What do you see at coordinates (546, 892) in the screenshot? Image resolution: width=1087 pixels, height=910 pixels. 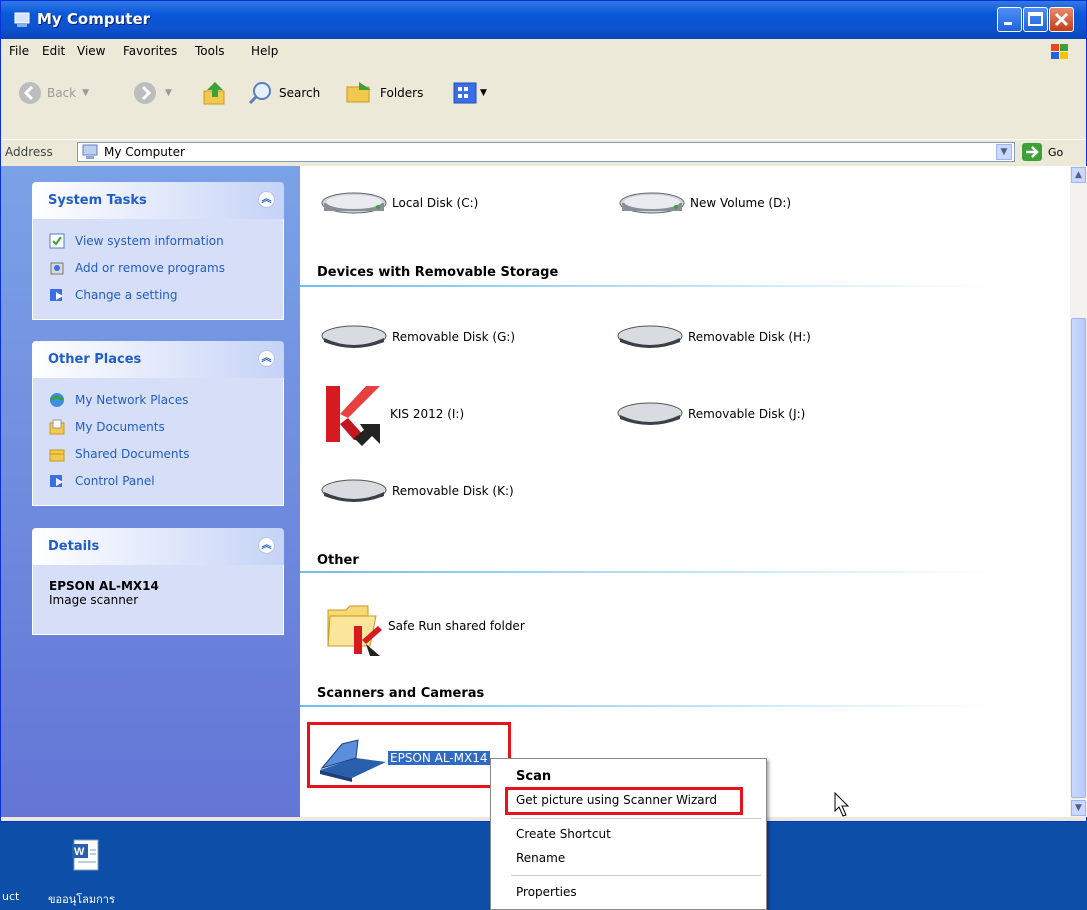 I see `context-item-properties: Properties` at bounding box center [546, 892].